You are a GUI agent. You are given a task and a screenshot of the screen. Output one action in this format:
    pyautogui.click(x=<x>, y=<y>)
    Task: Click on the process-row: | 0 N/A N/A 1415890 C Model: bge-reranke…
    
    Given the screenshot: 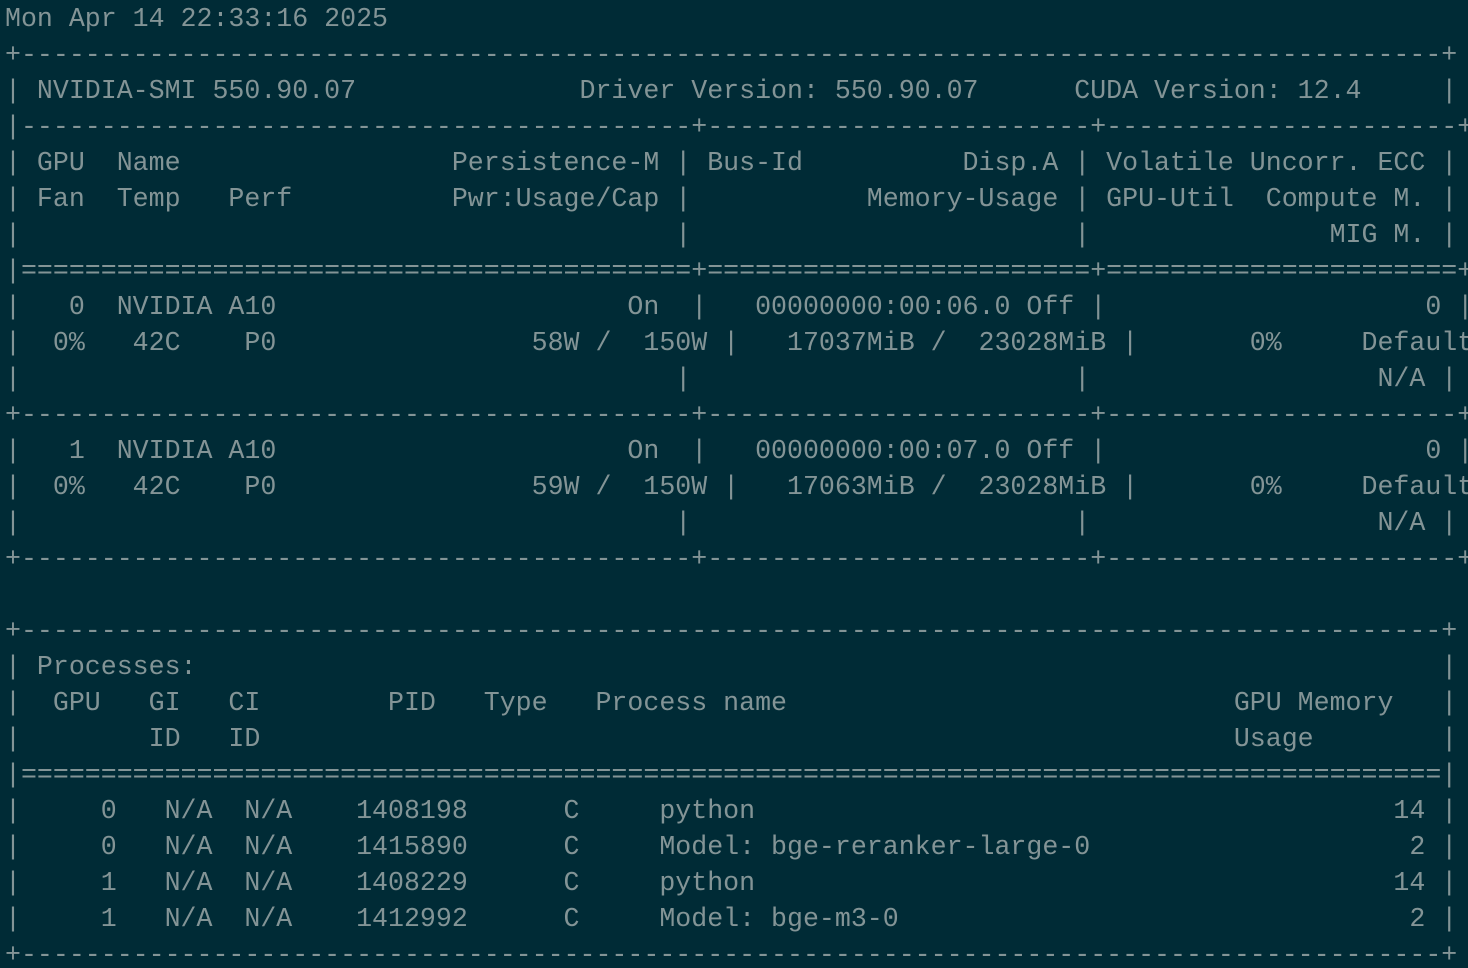 What is the action you would take?
    pyautogui.click(x=731, y=847)
    